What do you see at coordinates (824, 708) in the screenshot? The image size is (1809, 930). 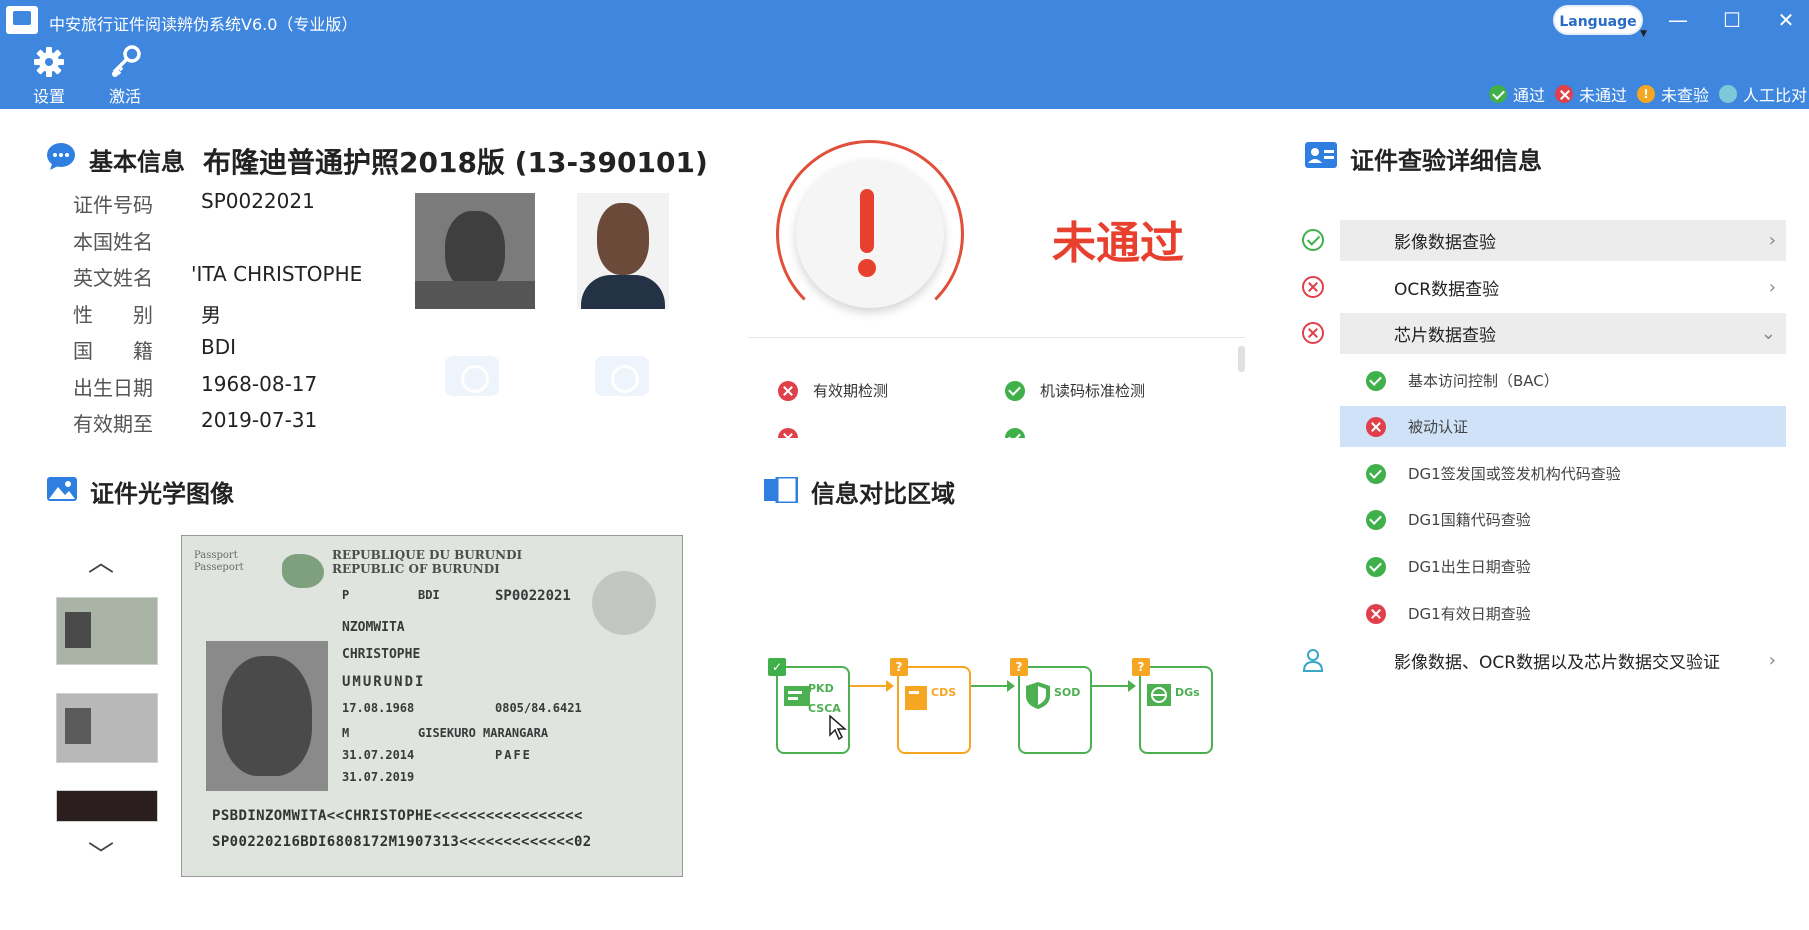 I see `flow-csca-label: CSCA` at bounding box center [824, 708].